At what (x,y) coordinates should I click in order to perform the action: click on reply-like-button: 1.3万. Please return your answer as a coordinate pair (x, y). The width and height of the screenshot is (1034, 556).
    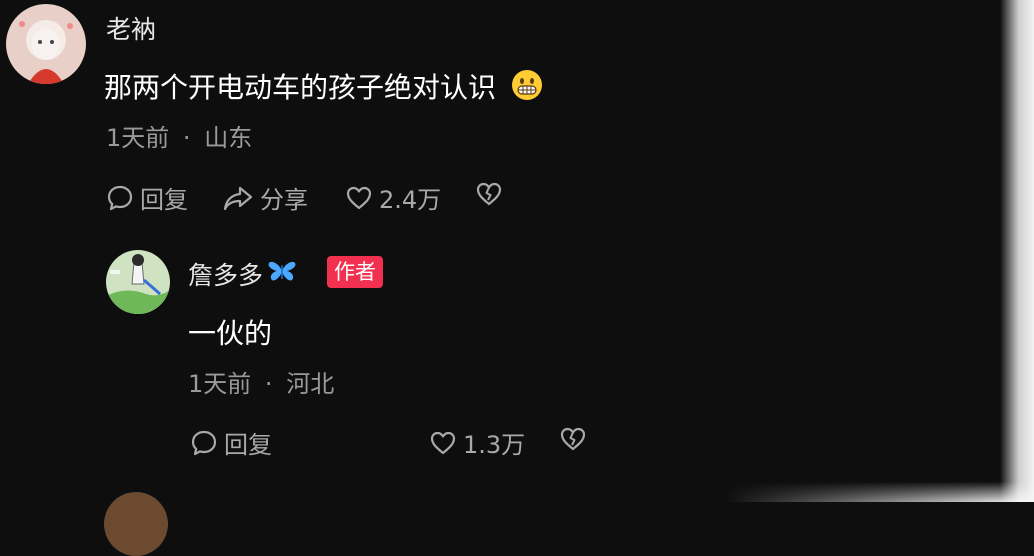
    Looking at the image, I should click on (477, 442).